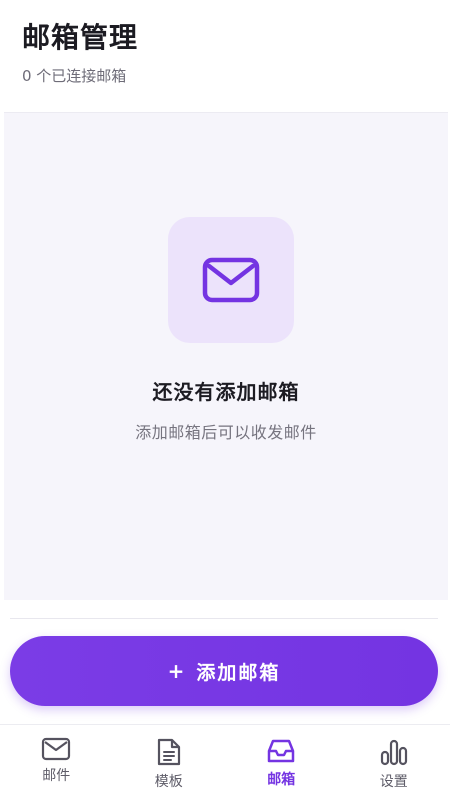  I want to click on tab-settings: 设置, so click(394, 762).